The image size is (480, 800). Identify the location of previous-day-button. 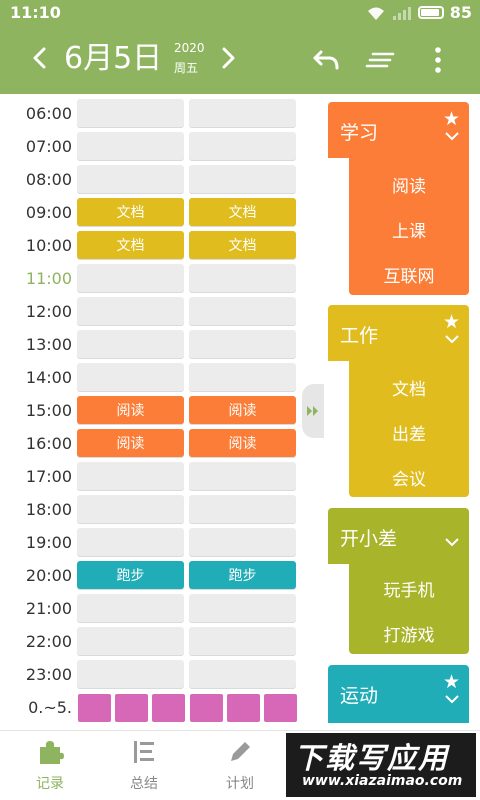
(40, 62).